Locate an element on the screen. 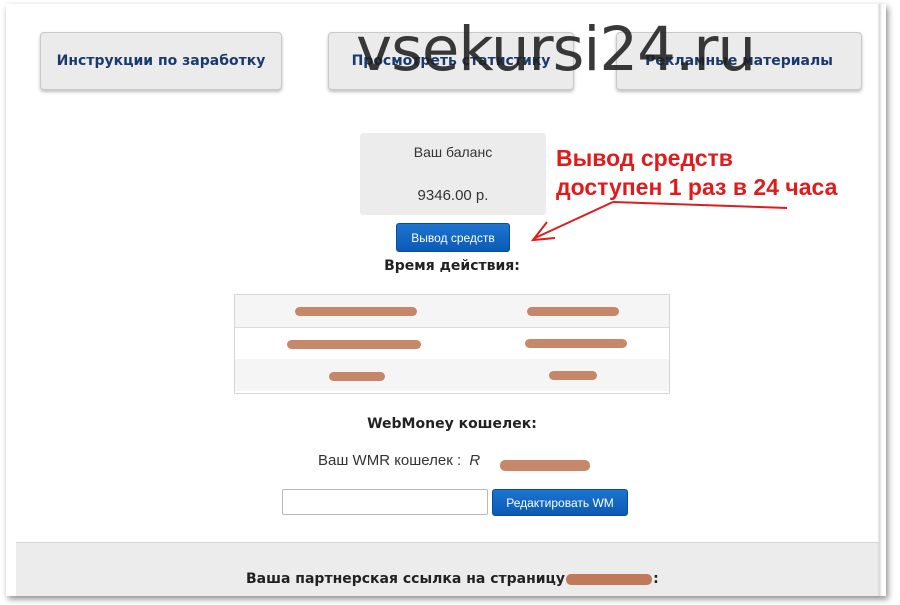 This screenshot has width=900, height=605. wmr-wallet-line: Ваш WMR кошелек : R is located at coordinates (399, 460).